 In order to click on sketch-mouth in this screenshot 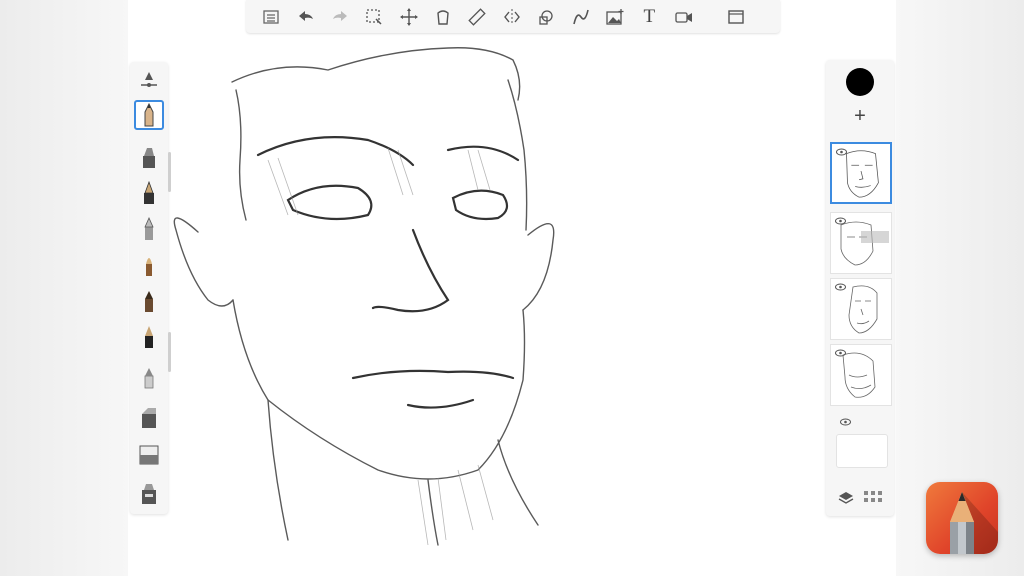, I will do `click(433, 374)`.